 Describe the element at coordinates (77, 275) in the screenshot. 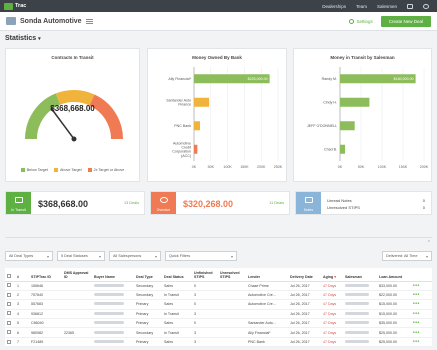

I see `col-dms-approval-id: DMS Approval ID` at that location.